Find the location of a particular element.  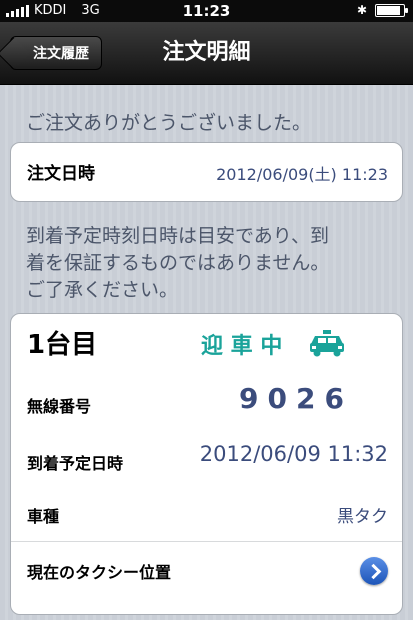

status-time: 11:23 is located at coordinates (206, 11).